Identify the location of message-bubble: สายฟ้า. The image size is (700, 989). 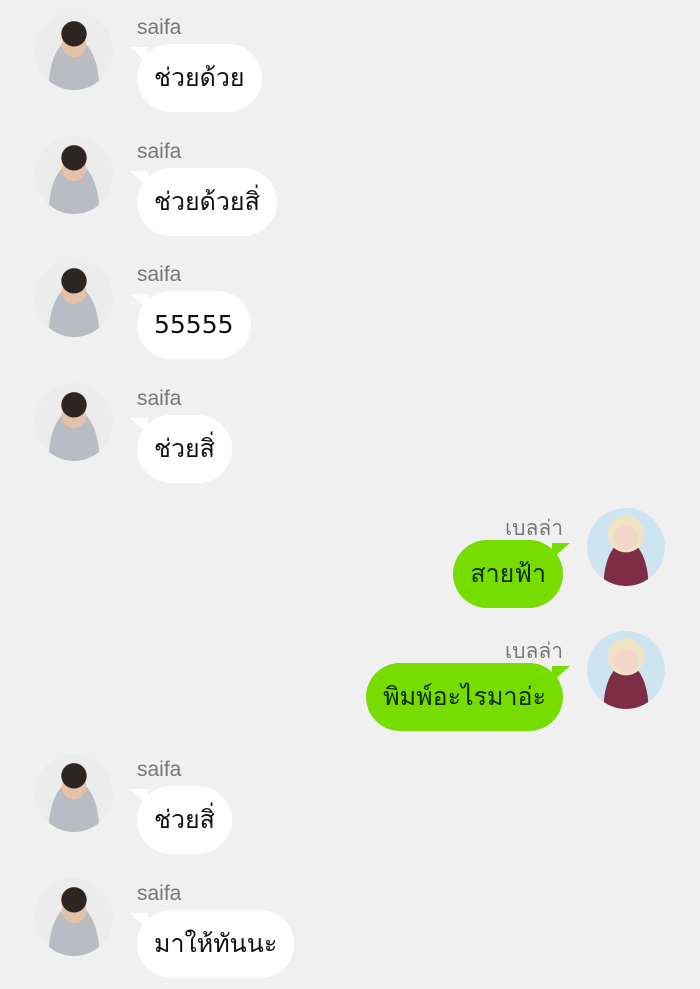
(508, 574).